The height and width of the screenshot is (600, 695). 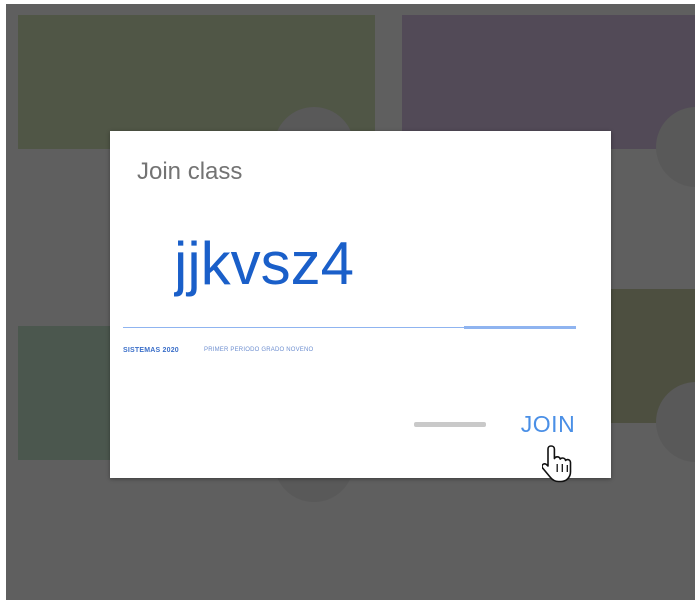 I want to click on class-section-label: PRIMER PERIODO GRADO NOVENO, so click(x=259, y=350).